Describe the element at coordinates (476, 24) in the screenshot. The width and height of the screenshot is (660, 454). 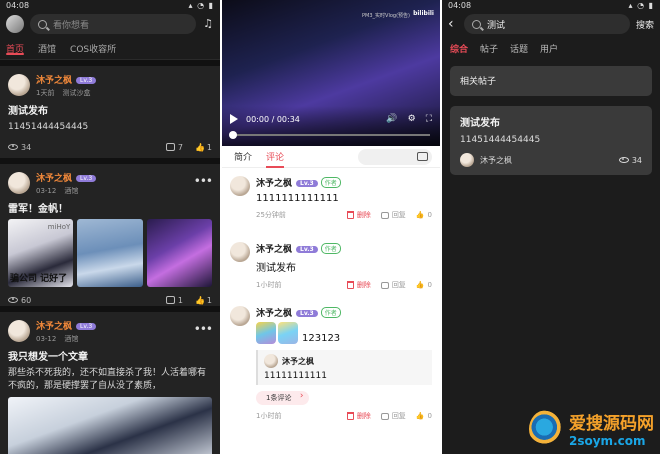
I see `search-icon` at that location.